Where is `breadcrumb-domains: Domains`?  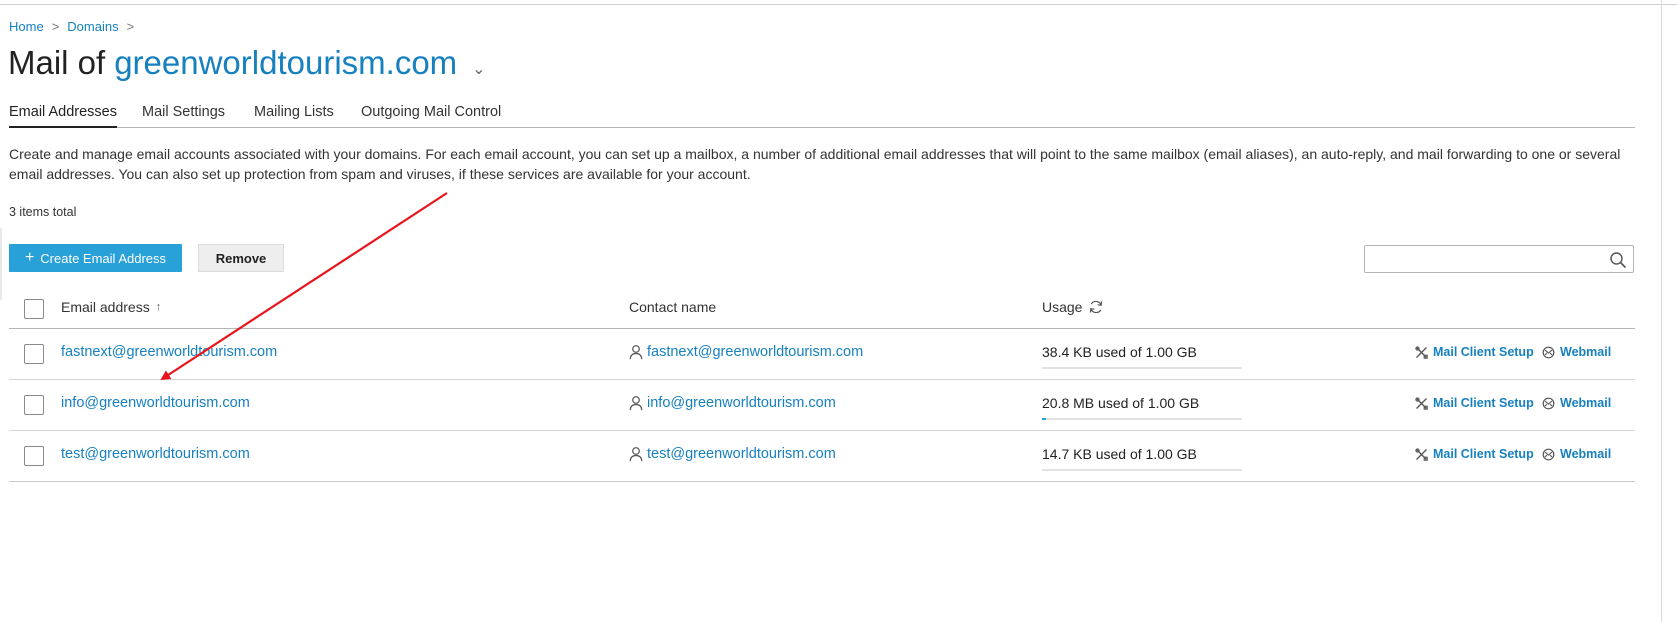 breadcrumb-domains: Domains is located at coordinates (92, 26).